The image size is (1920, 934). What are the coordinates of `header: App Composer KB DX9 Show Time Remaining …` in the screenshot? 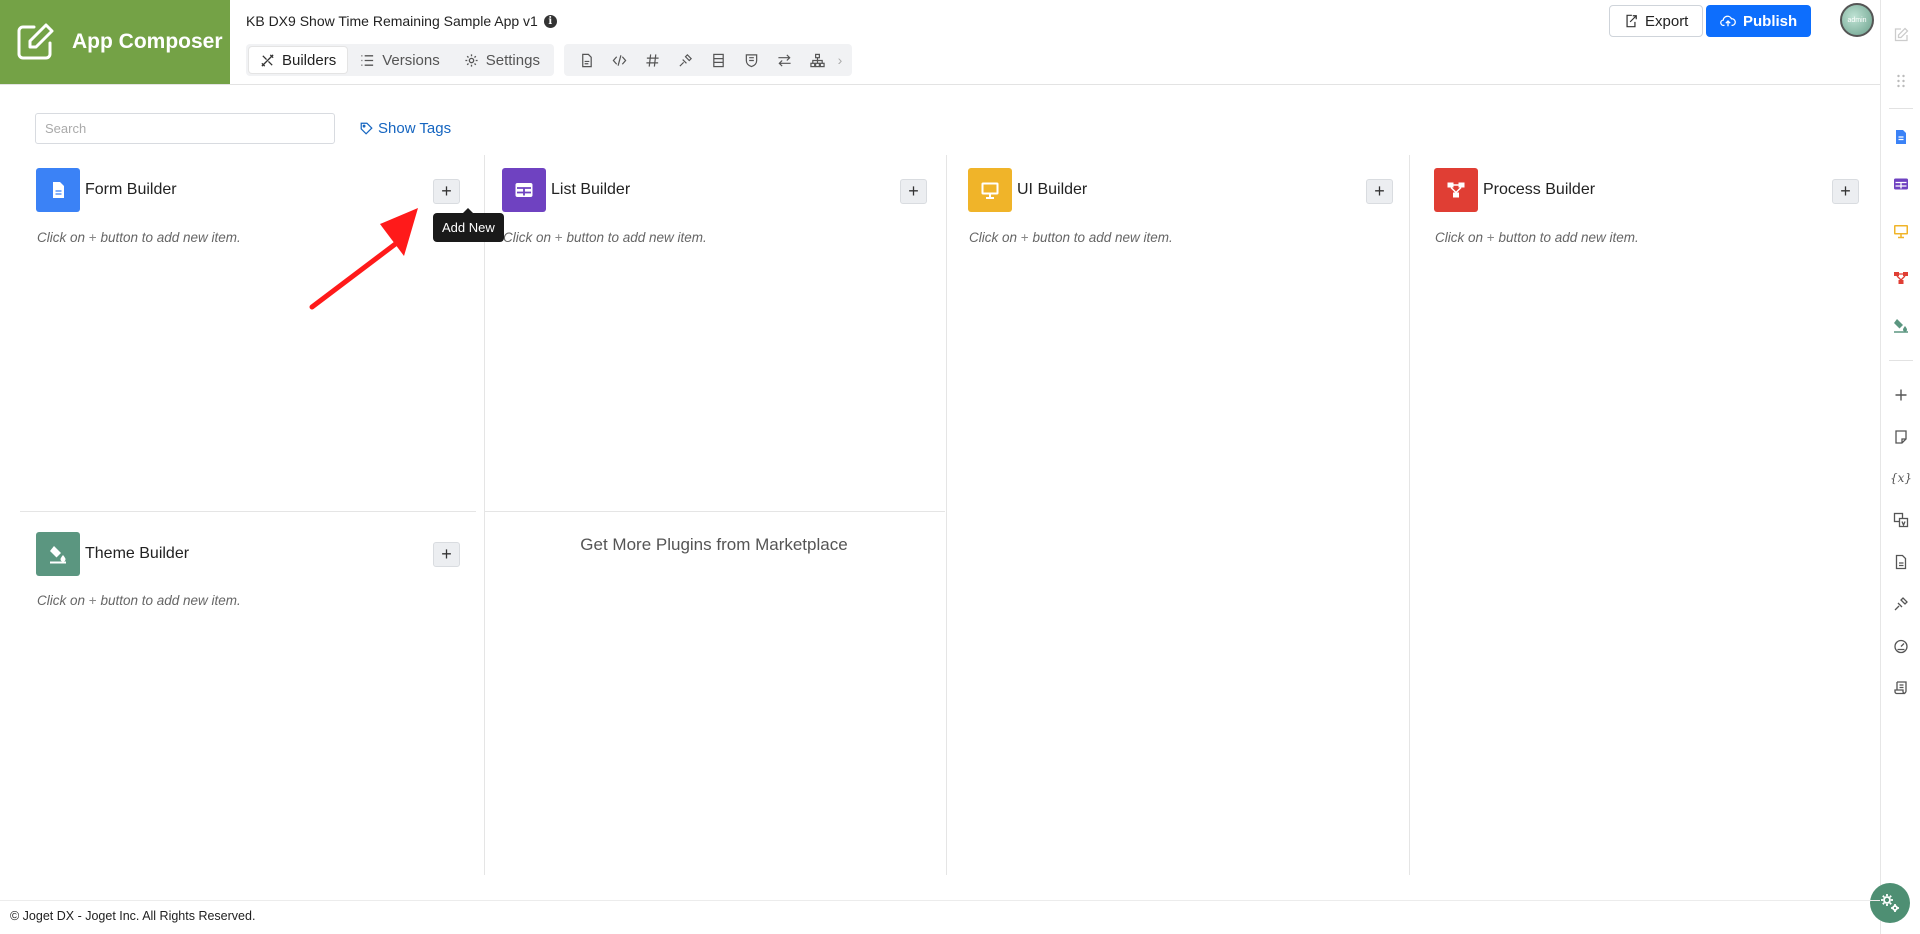 It's located at (940, 42).